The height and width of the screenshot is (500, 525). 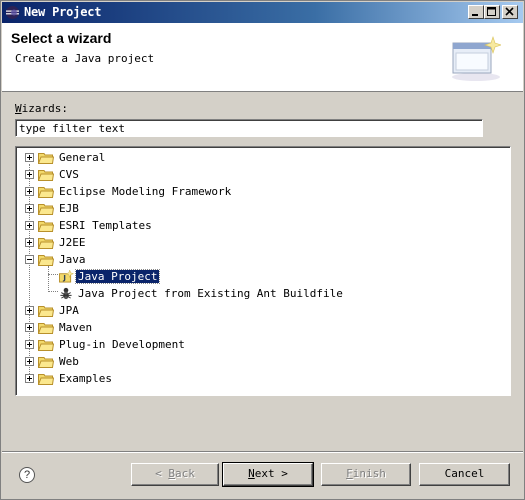 What do you see at coordinates (256, 259) in the screenshot?
I see `tree-item-java: Java` at bounding box center [256, 259].